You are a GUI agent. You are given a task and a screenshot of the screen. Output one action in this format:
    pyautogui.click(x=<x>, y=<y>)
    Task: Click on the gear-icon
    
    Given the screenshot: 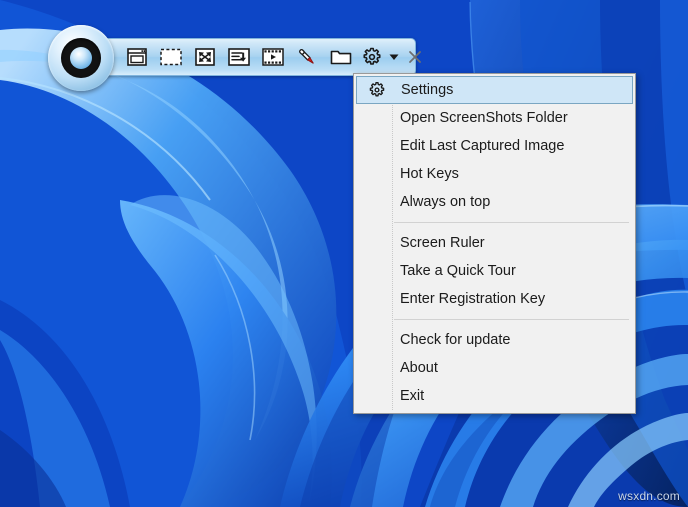 What is the action you would take?
    pyautogui.click(x=377, y=90)
    